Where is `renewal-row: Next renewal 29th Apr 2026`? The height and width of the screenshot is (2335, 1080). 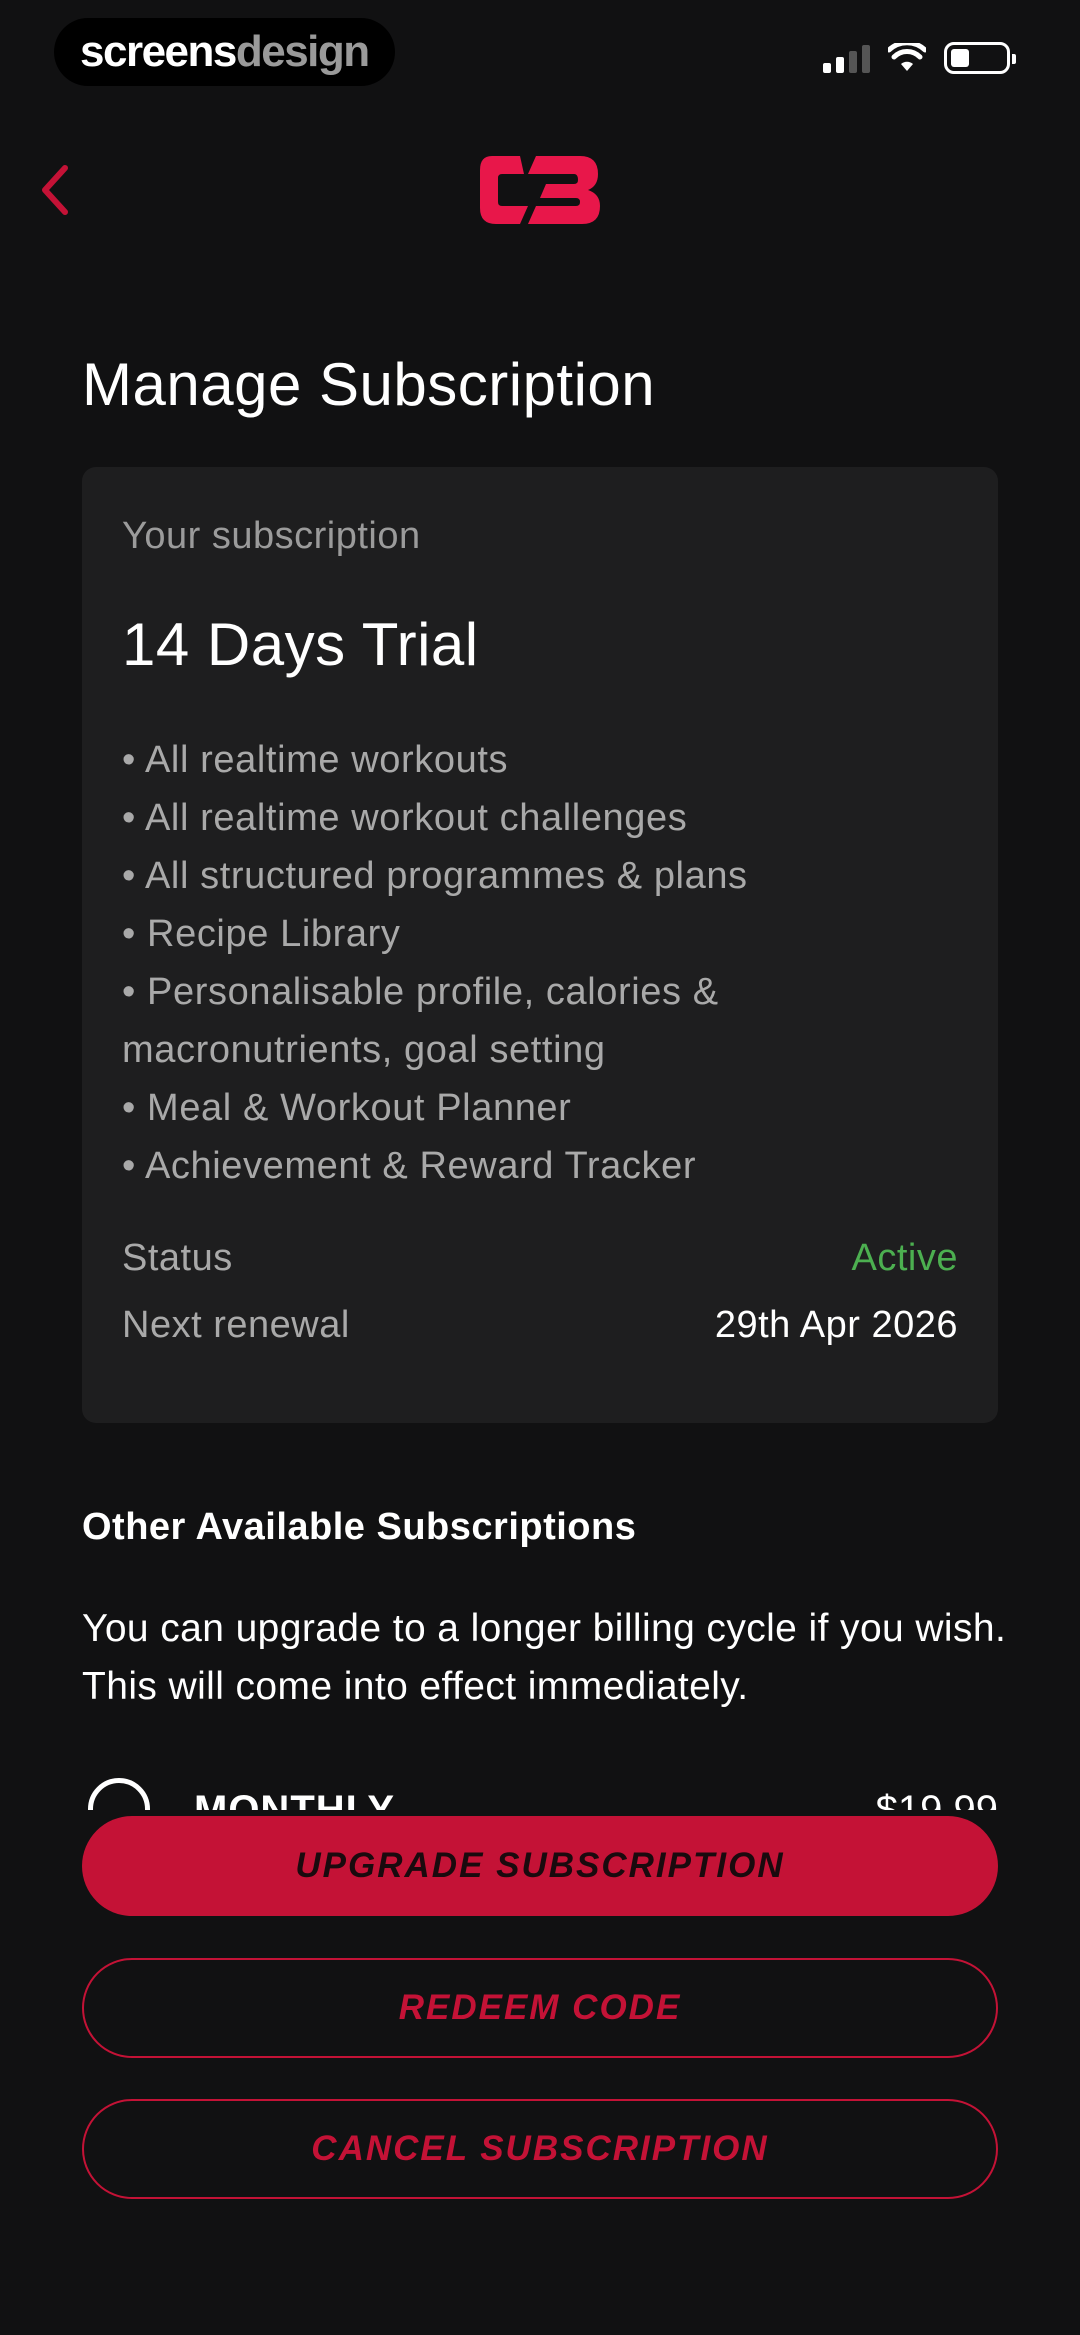 renewal-row: Next renewal 29th Apr 2026 is located at coordinates (540, 1325).